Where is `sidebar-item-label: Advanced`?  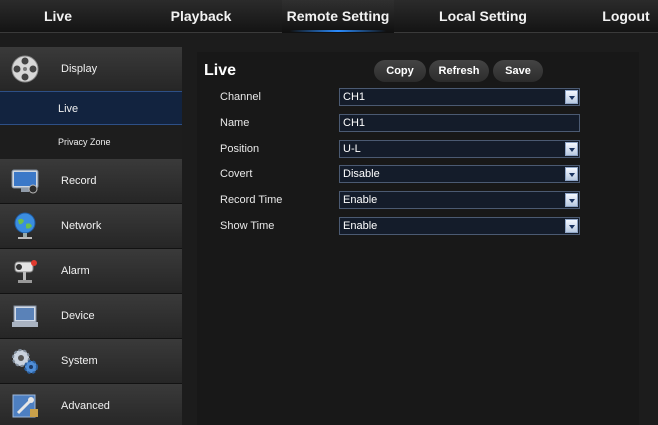
sidebar-item-label: Advanced is located at coordinates (85, 406).